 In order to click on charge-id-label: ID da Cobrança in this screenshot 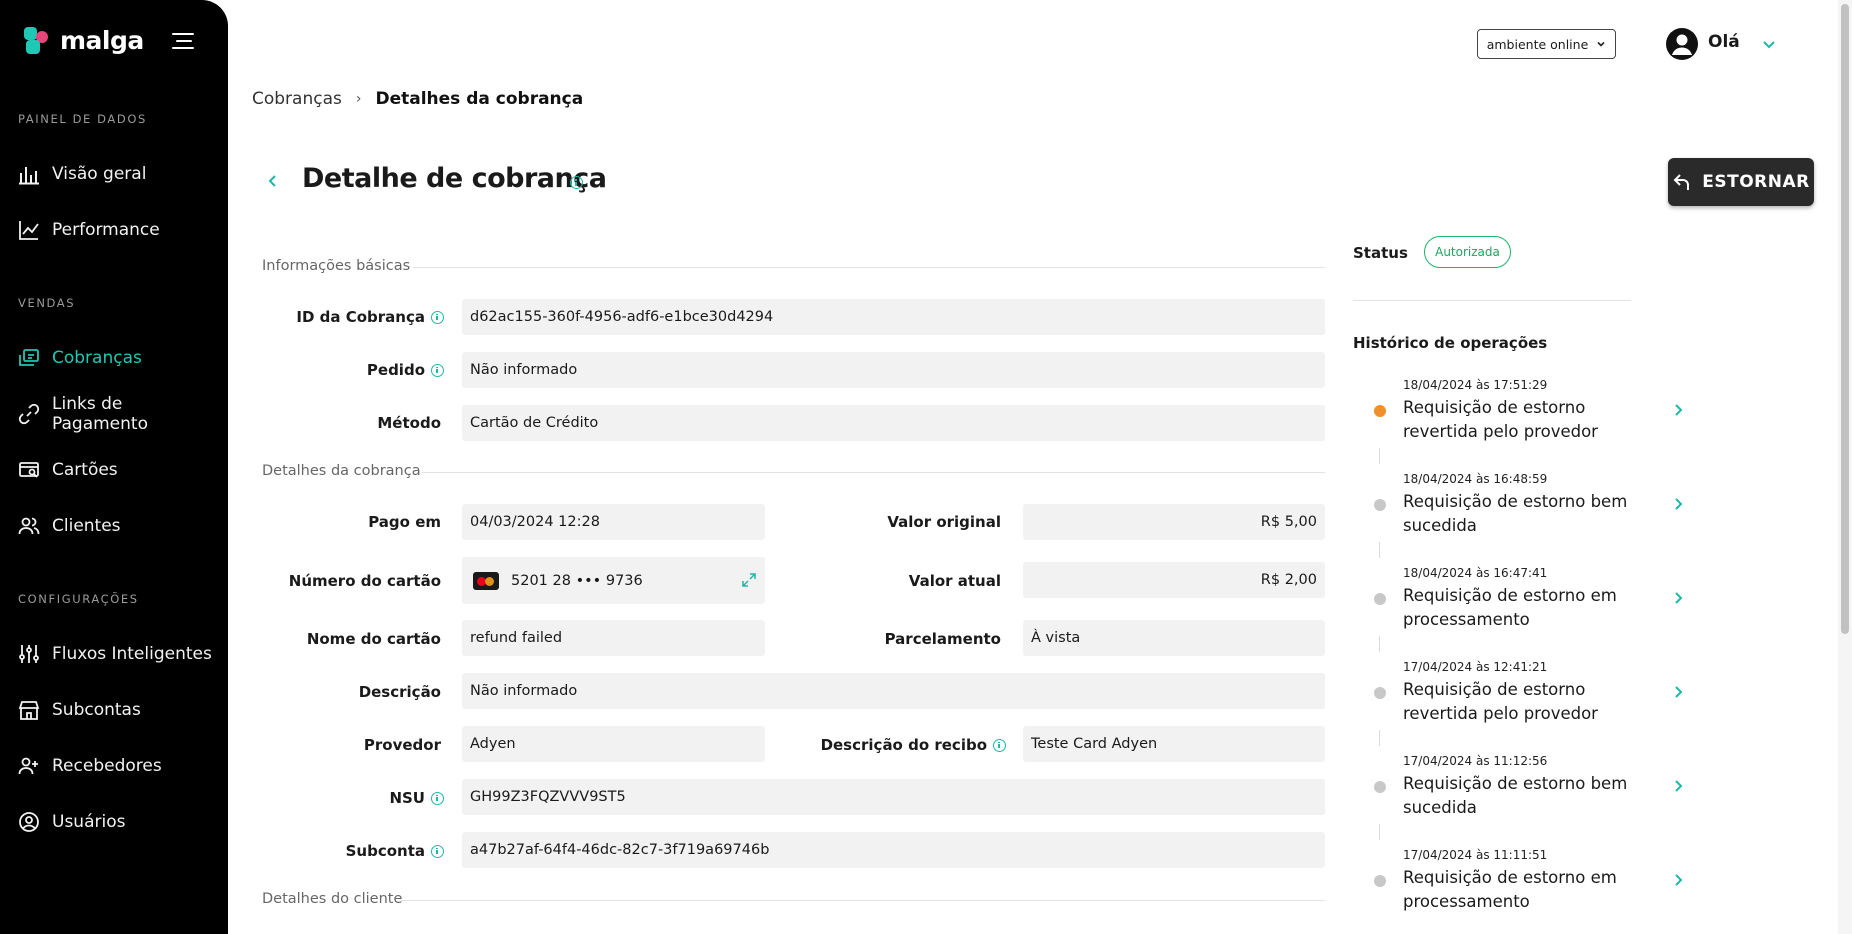, I will do `click(353, 317)`.